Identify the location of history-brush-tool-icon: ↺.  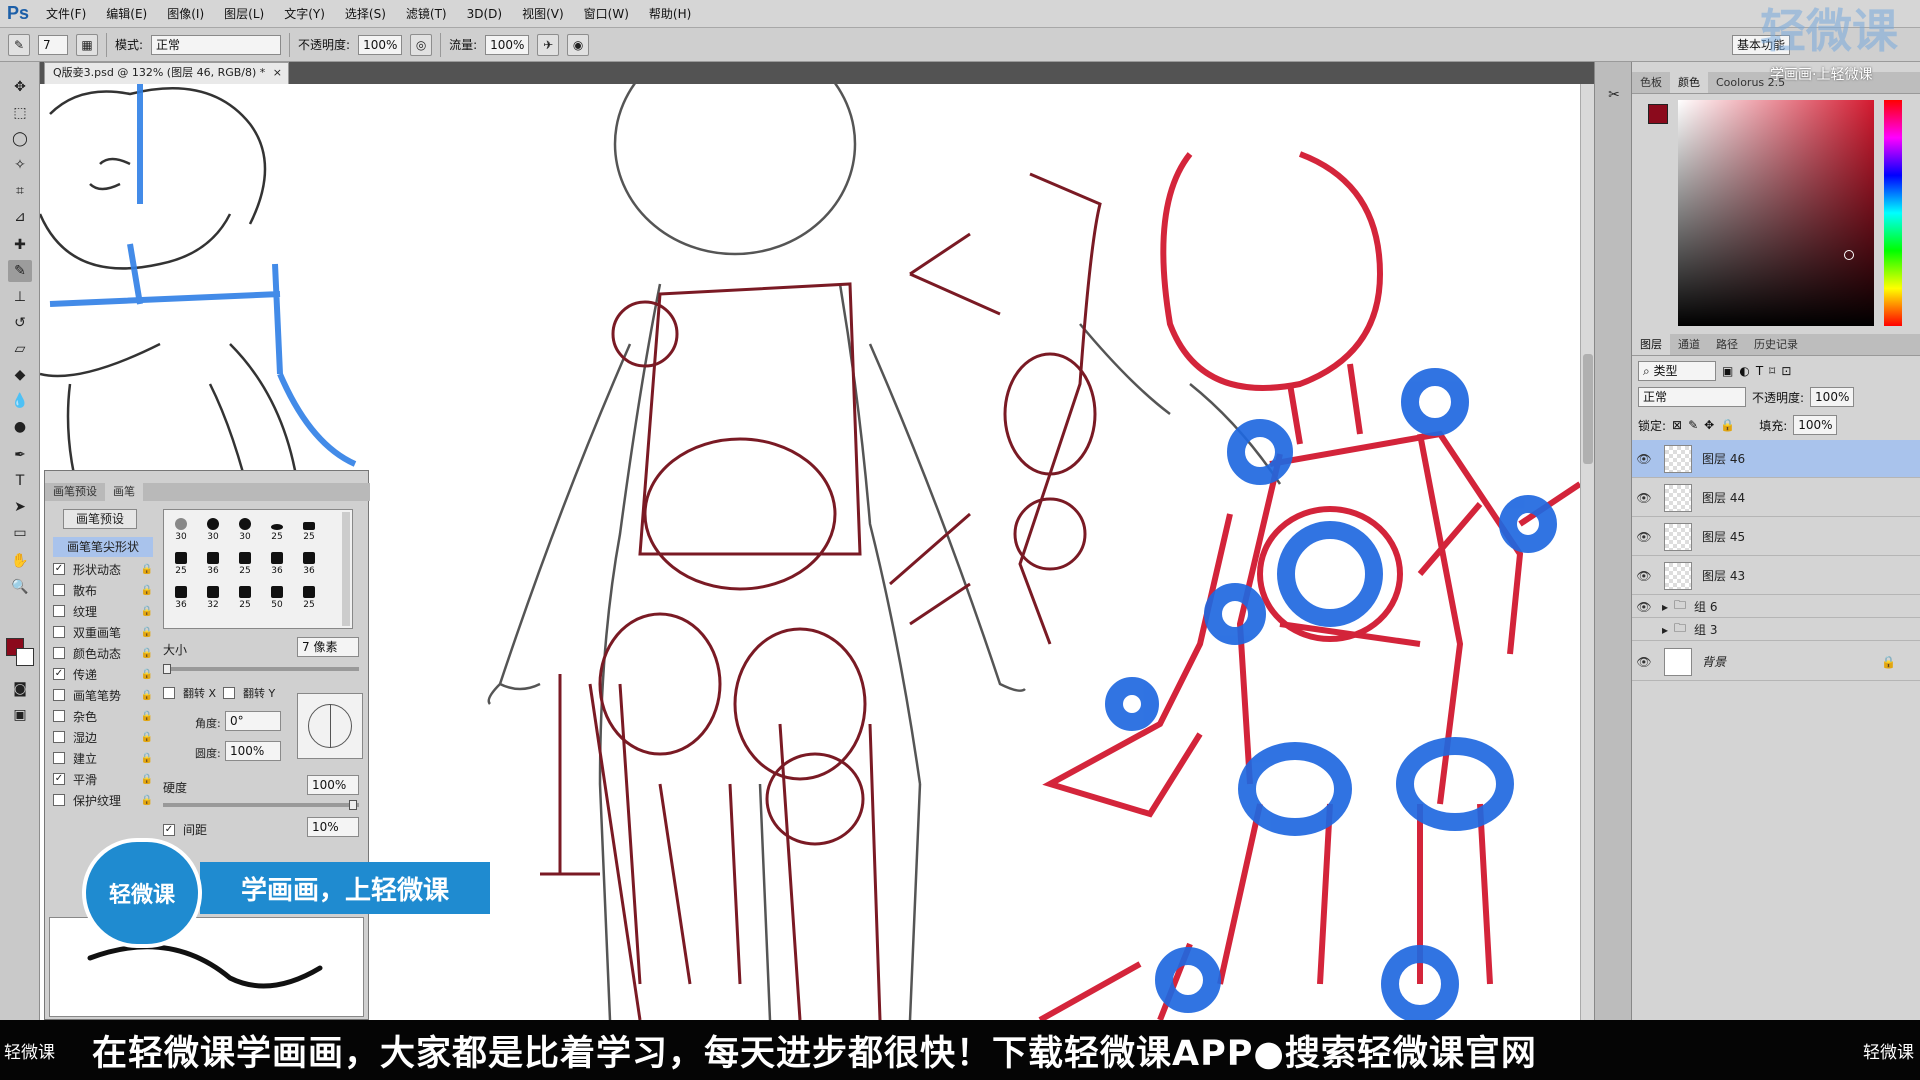
(20, 323).